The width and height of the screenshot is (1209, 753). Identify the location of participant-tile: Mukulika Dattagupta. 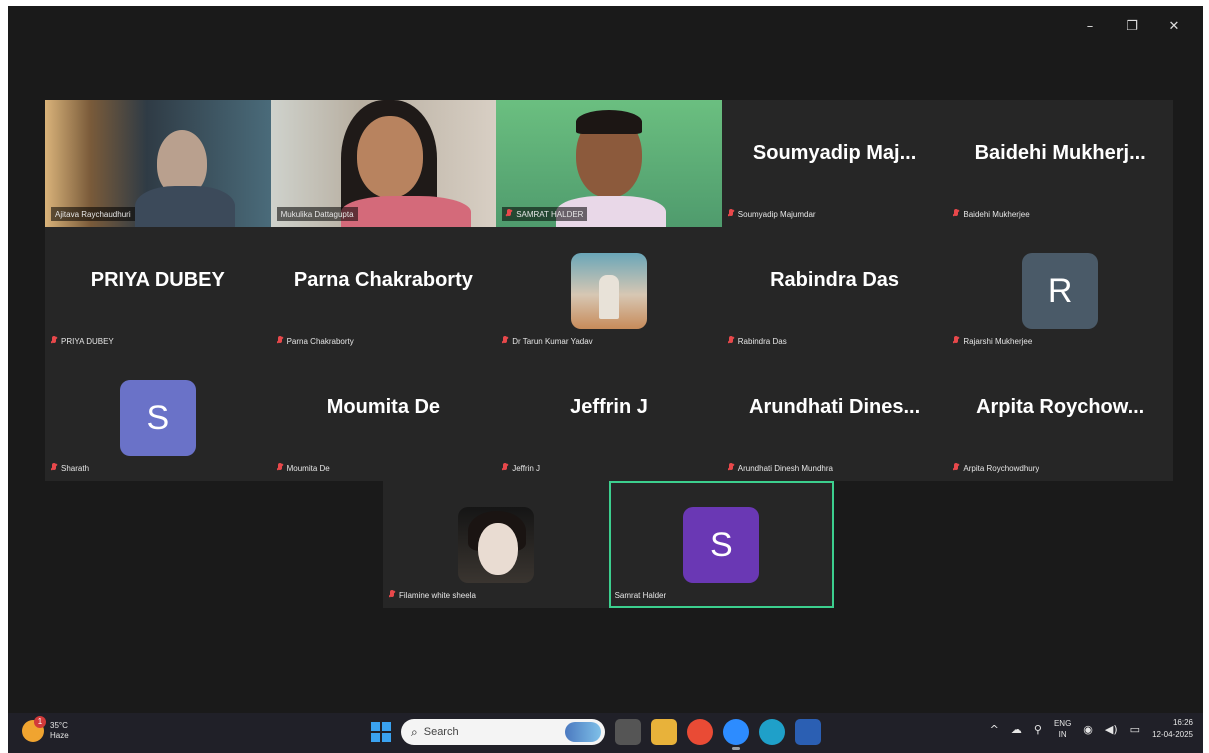
(383, 163).